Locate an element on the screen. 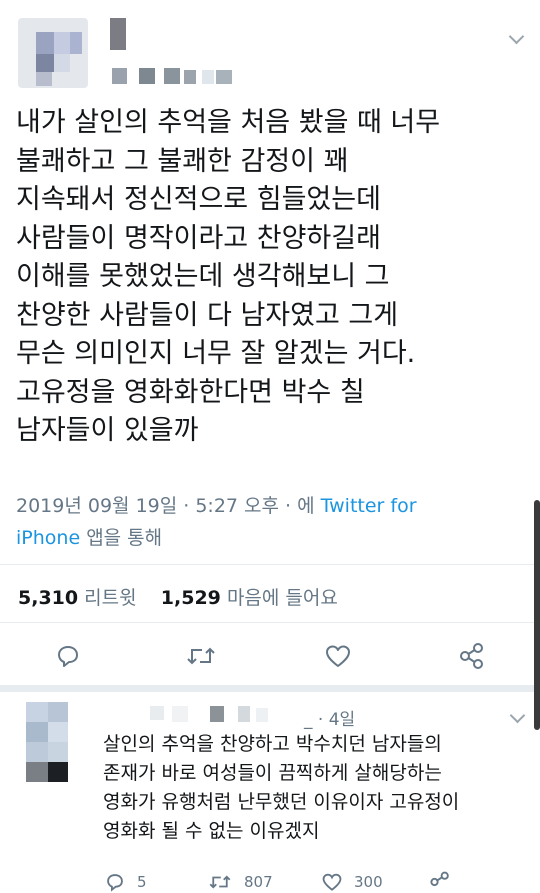 This screenshot has width=540, height=893. reply-line: 살인의 추억을 찬양하고 박수치던 남자들의 is located at coordinates (272, 744).